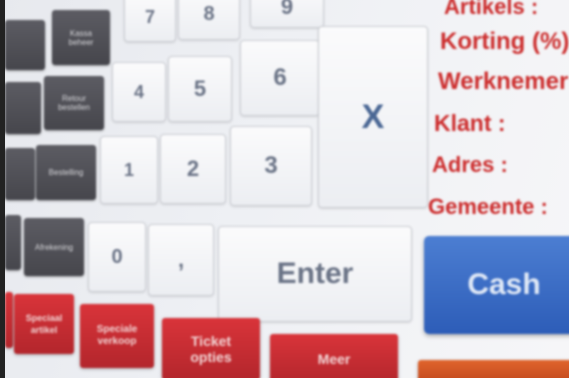 Image resolution: width=569 pixels, height=378 pixels. What do you see at coordinates (488, 206) in the screenshot?
I see `label-gemeente: Gemeente :` at bounding box center [488, 206].